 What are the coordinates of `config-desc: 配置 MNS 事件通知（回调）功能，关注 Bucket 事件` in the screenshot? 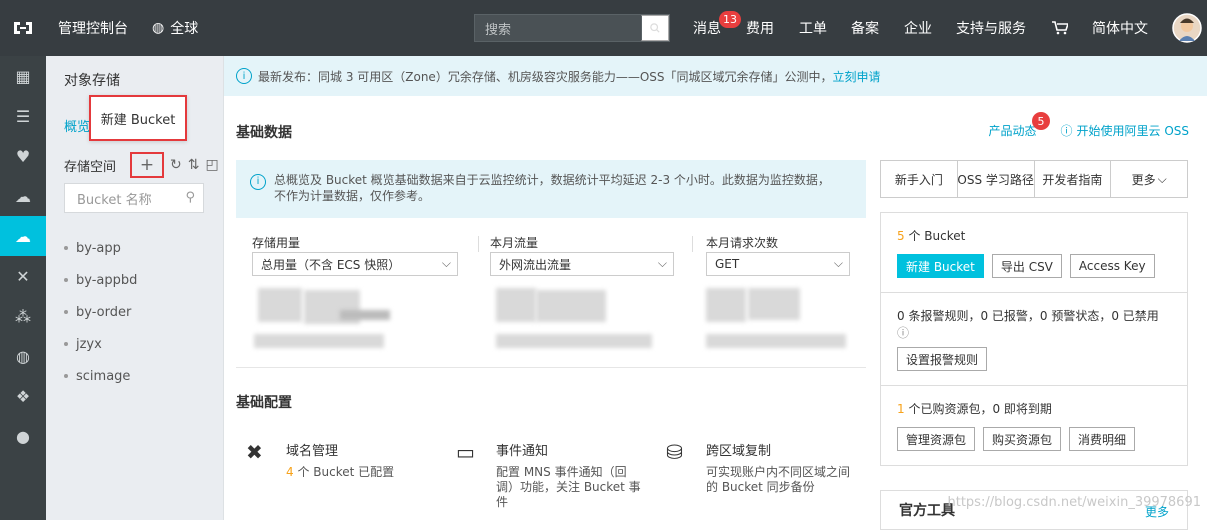 It's located at (568, 487).